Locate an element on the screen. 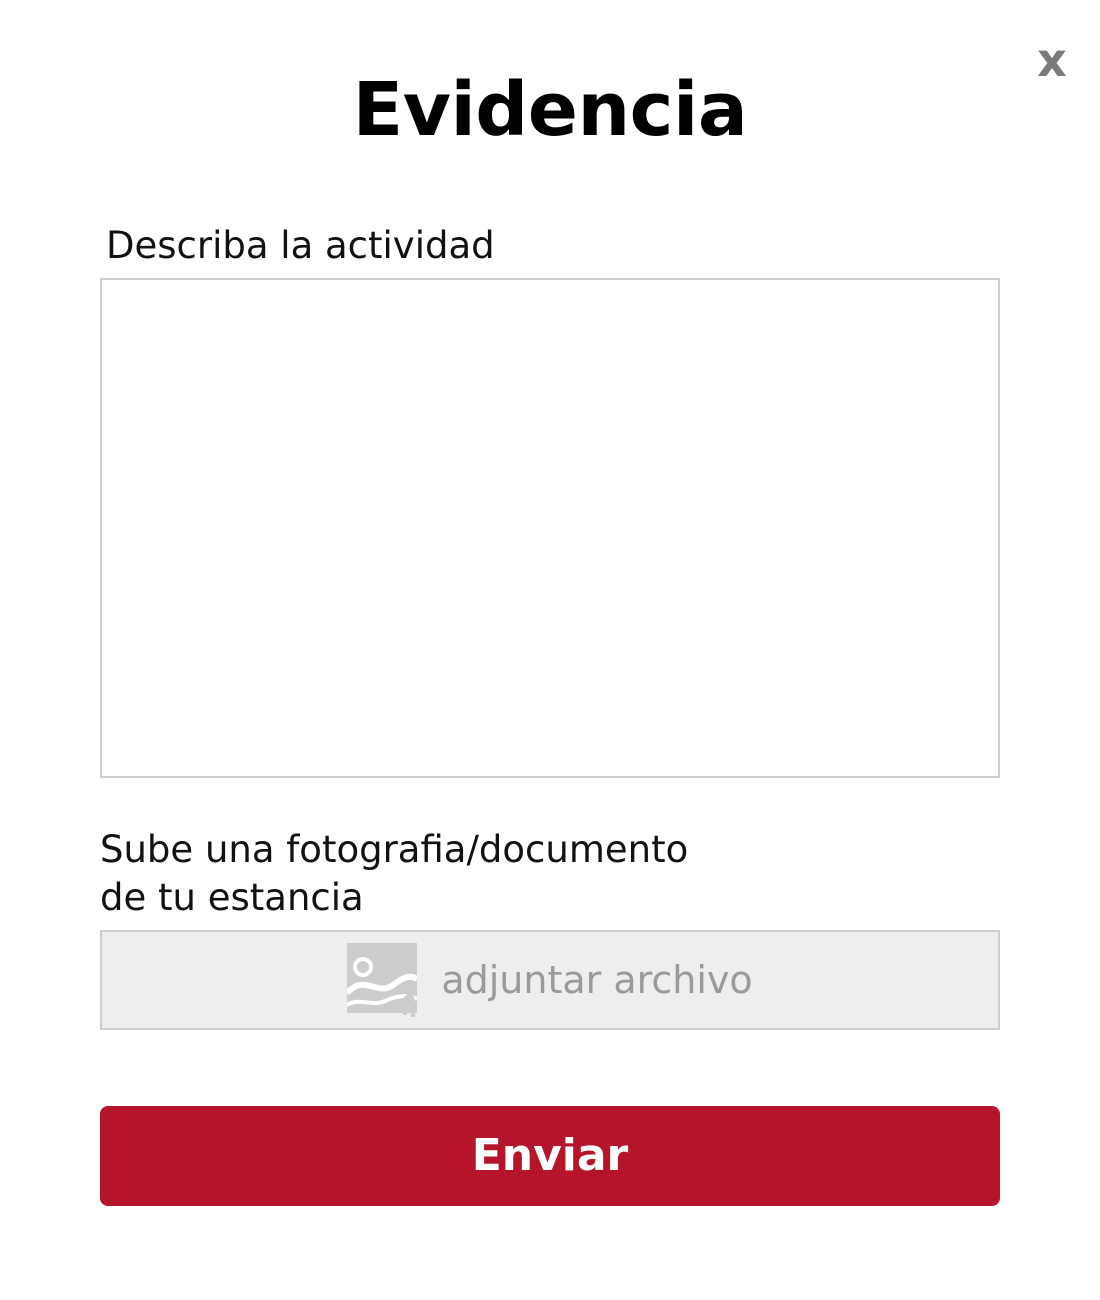  description-label: Describa la actividad is located at coordinates (300, 245).